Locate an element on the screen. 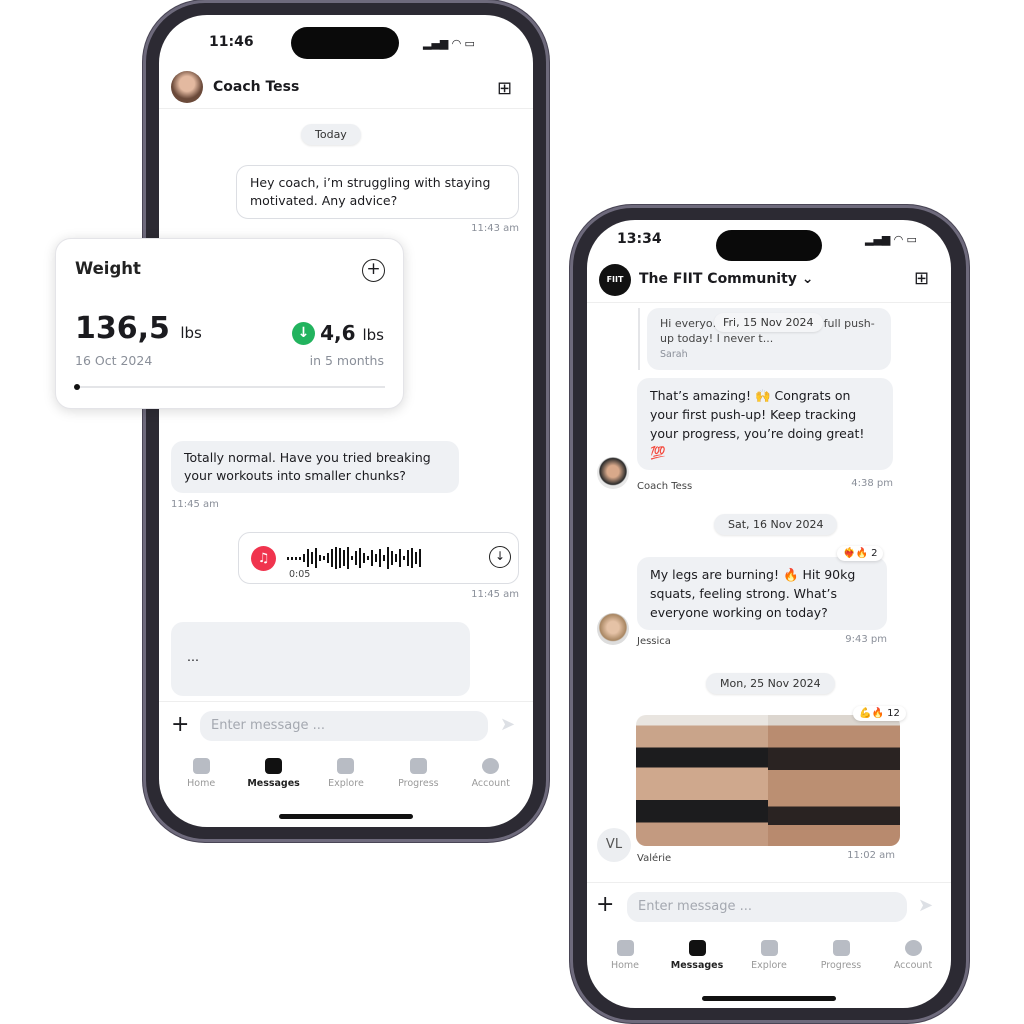 This screenshot has height=1024, width=1024. status-time: 11:46 is located at coordinates (231, 42).